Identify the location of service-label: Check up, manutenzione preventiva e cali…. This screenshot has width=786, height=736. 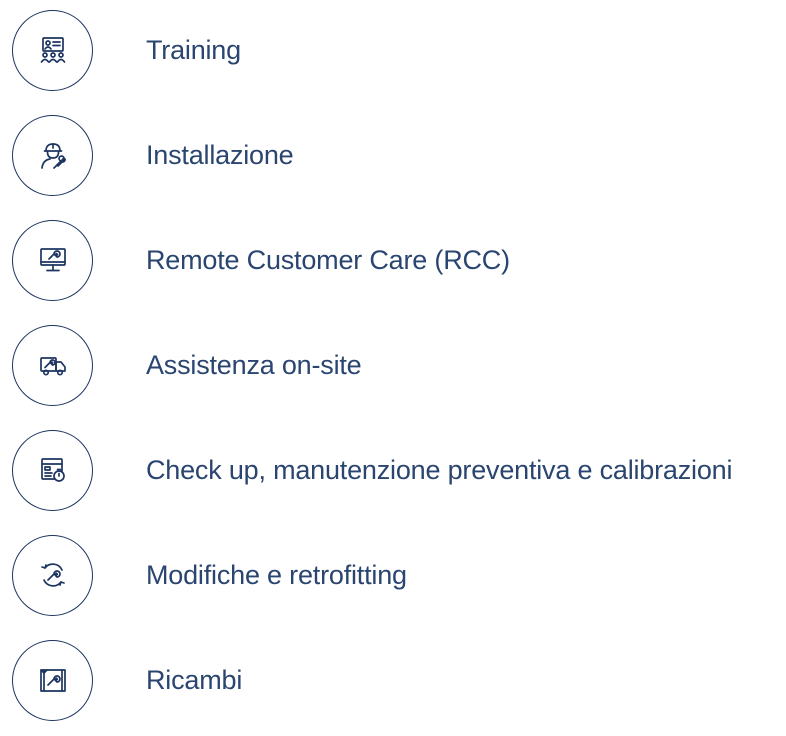
(439, 469).